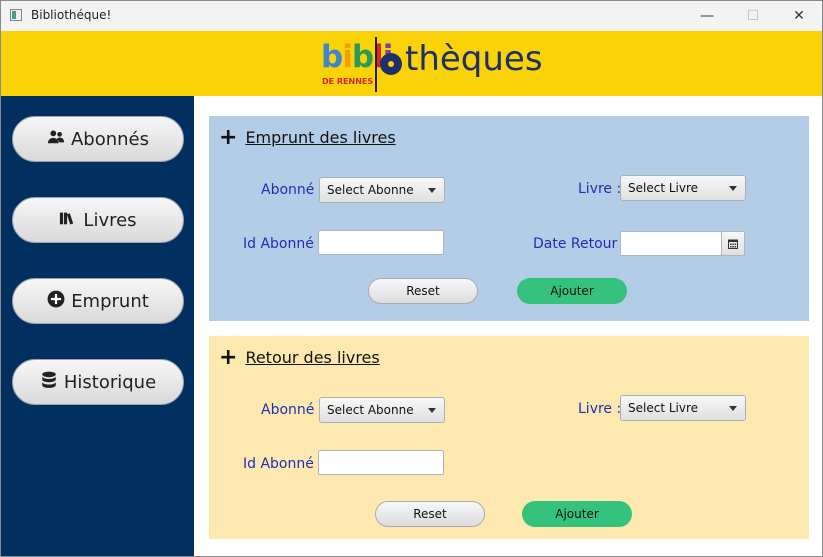 The image size is (823, 557). I want to click on bibliotheques-logo: bibli DE RENNES thèques, so click(436, 64).